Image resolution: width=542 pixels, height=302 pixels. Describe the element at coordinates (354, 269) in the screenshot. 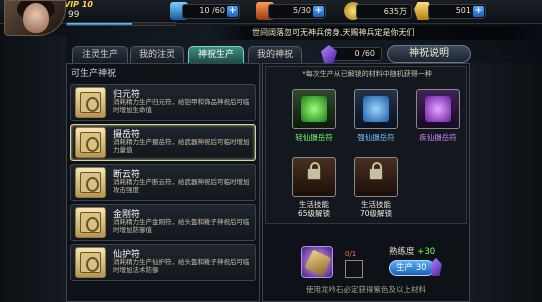

I see `material-checkbox` at that location.